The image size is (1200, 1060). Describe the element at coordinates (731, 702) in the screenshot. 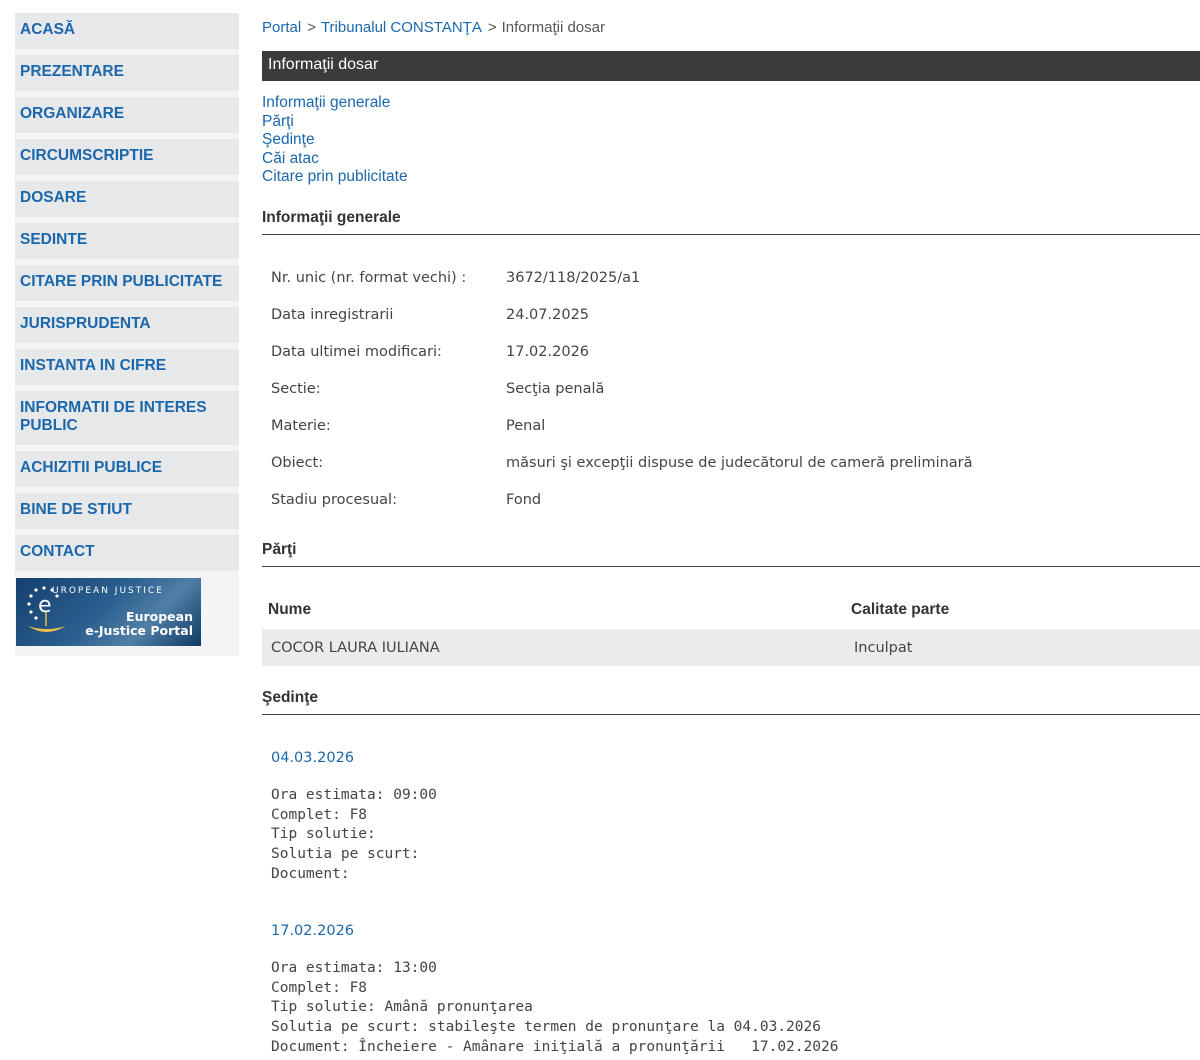

I see `section-heading-sedinte: Şedinţe` at that location.